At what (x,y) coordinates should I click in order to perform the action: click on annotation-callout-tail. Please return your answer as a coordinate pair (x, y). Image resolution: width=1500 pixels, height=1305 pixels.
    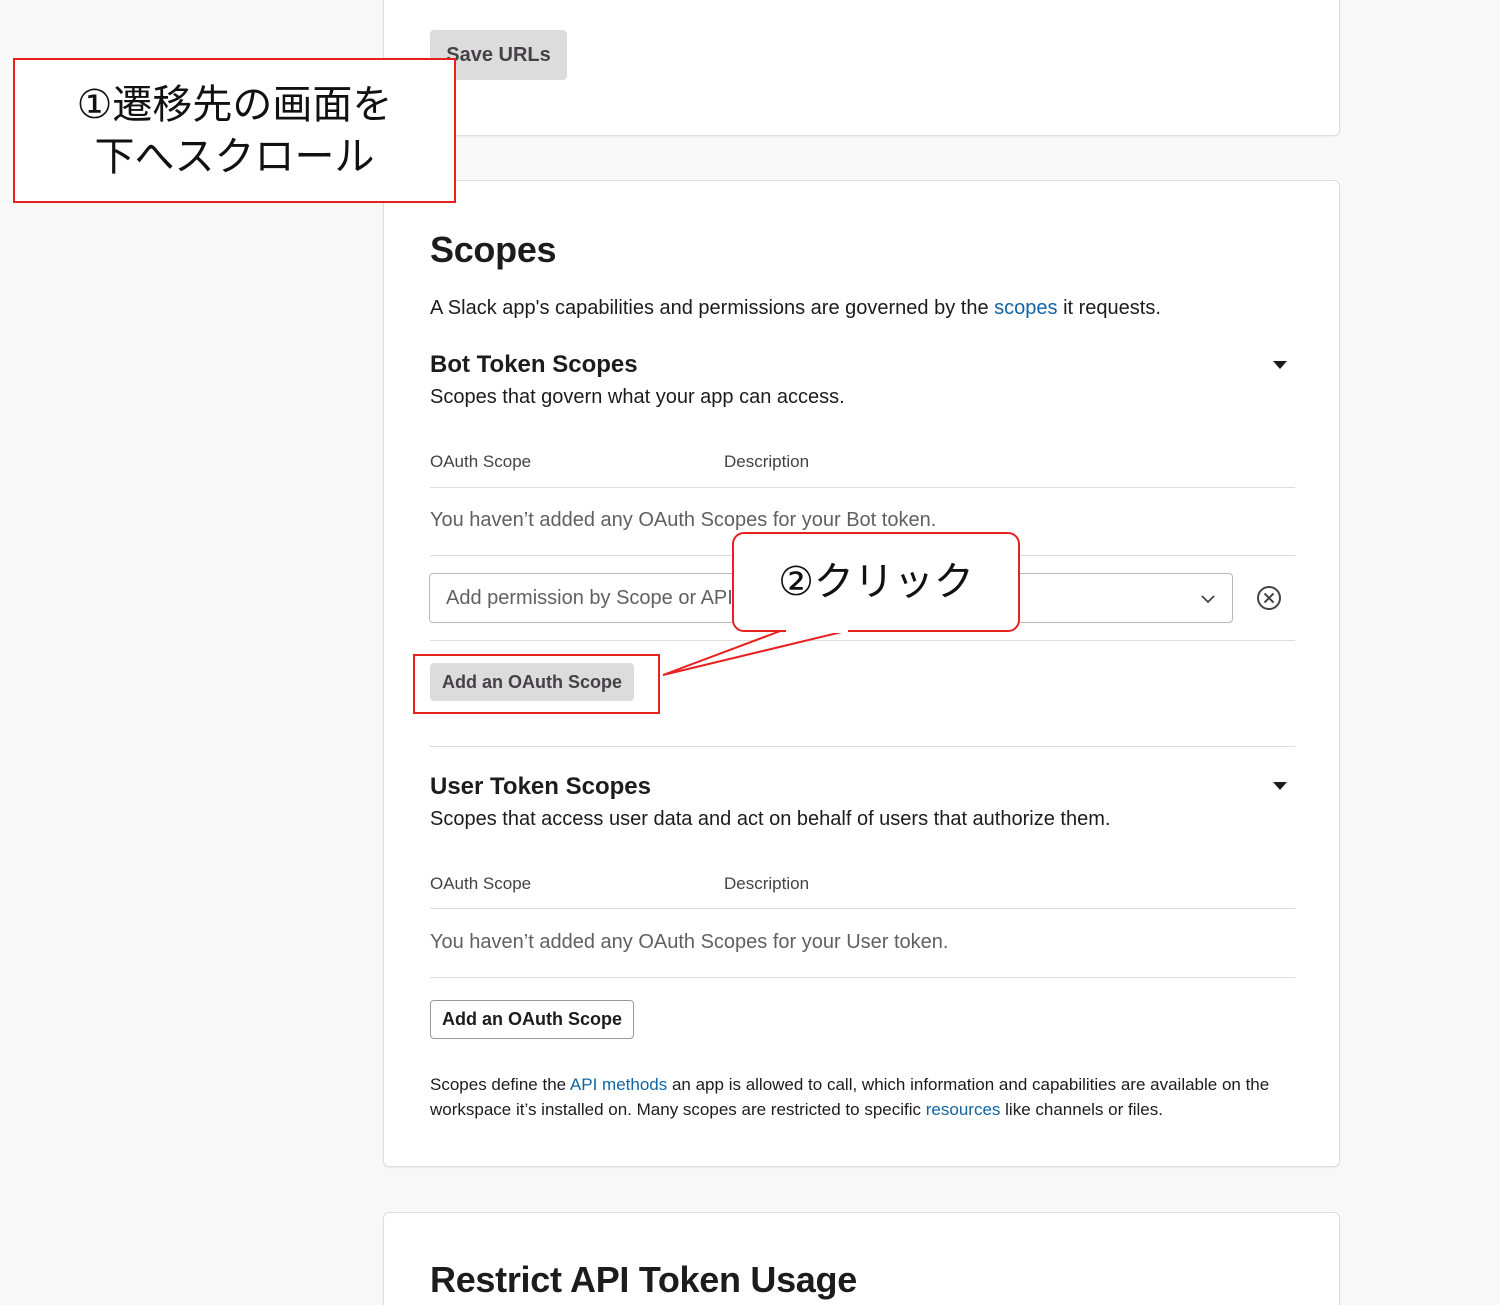
    Looking at the image, I should click on (756, 652).